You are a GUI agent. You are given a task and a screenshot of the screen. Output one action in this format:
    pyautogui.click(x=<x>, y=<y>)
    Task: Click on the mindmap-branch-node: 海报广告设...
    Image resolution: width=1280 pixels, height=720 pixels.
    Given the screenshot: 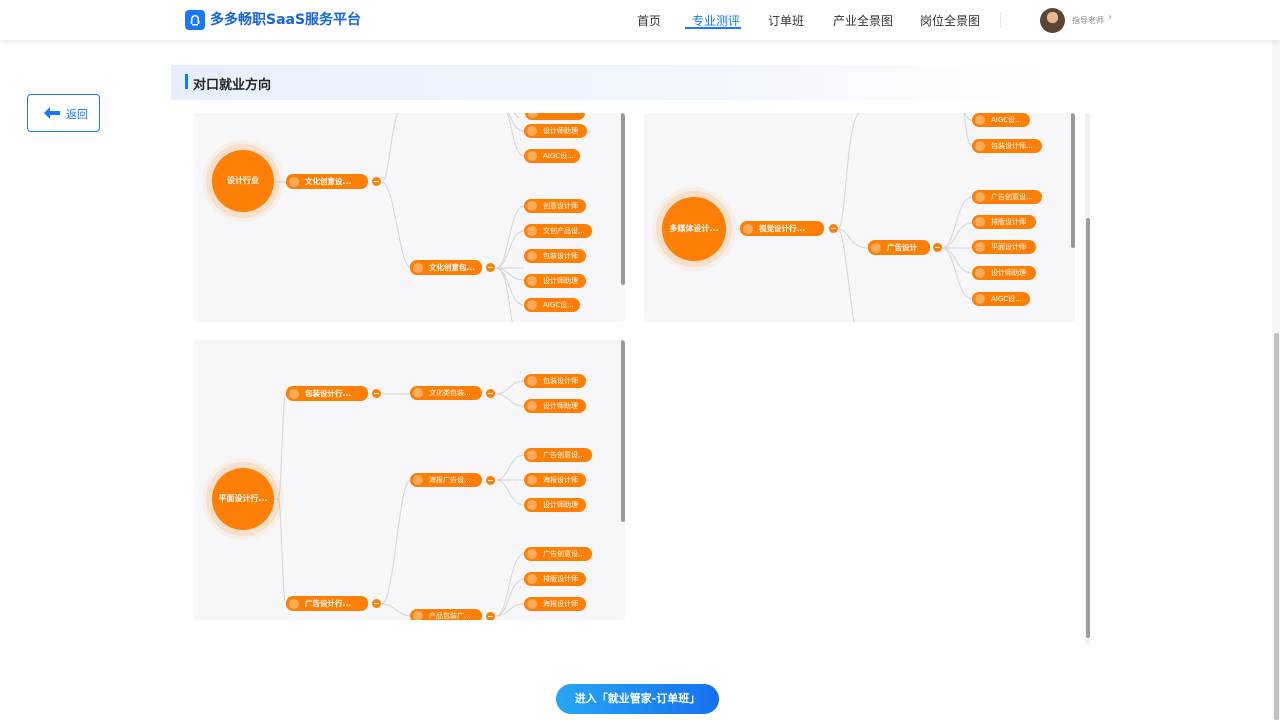 What is the action you would take?
    pyautogui.click(x=446, y=480)
    